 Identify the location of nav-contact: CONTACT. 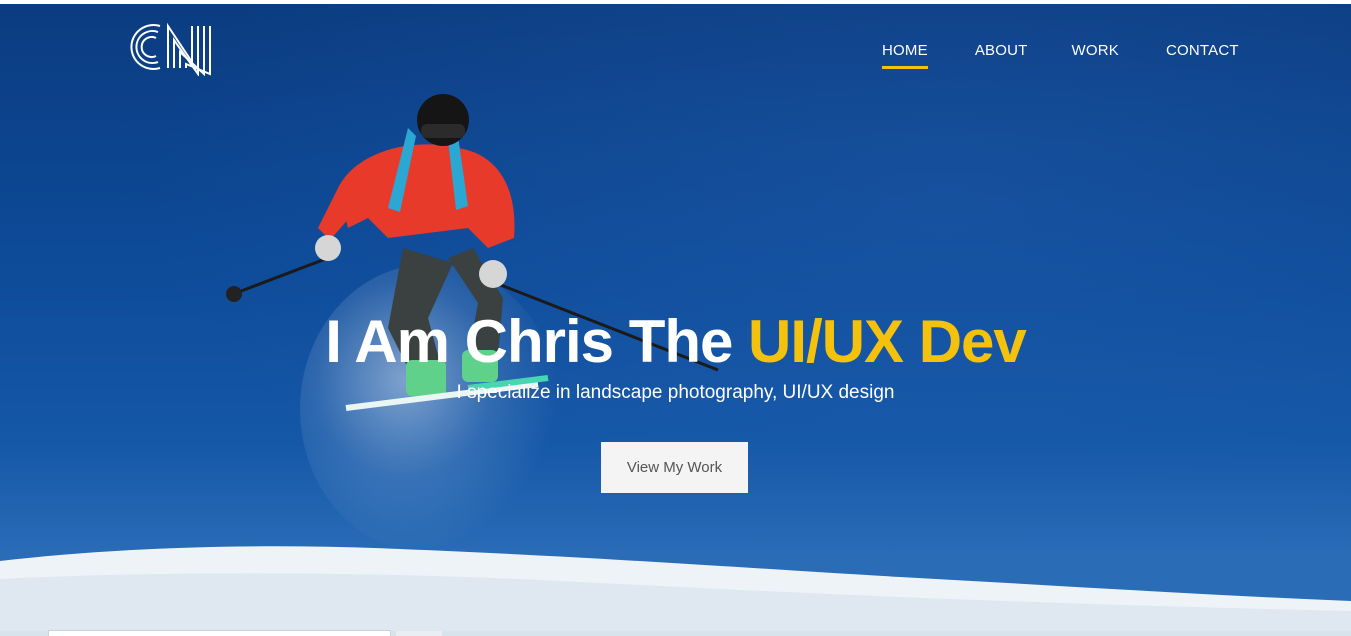
(1202, 54).